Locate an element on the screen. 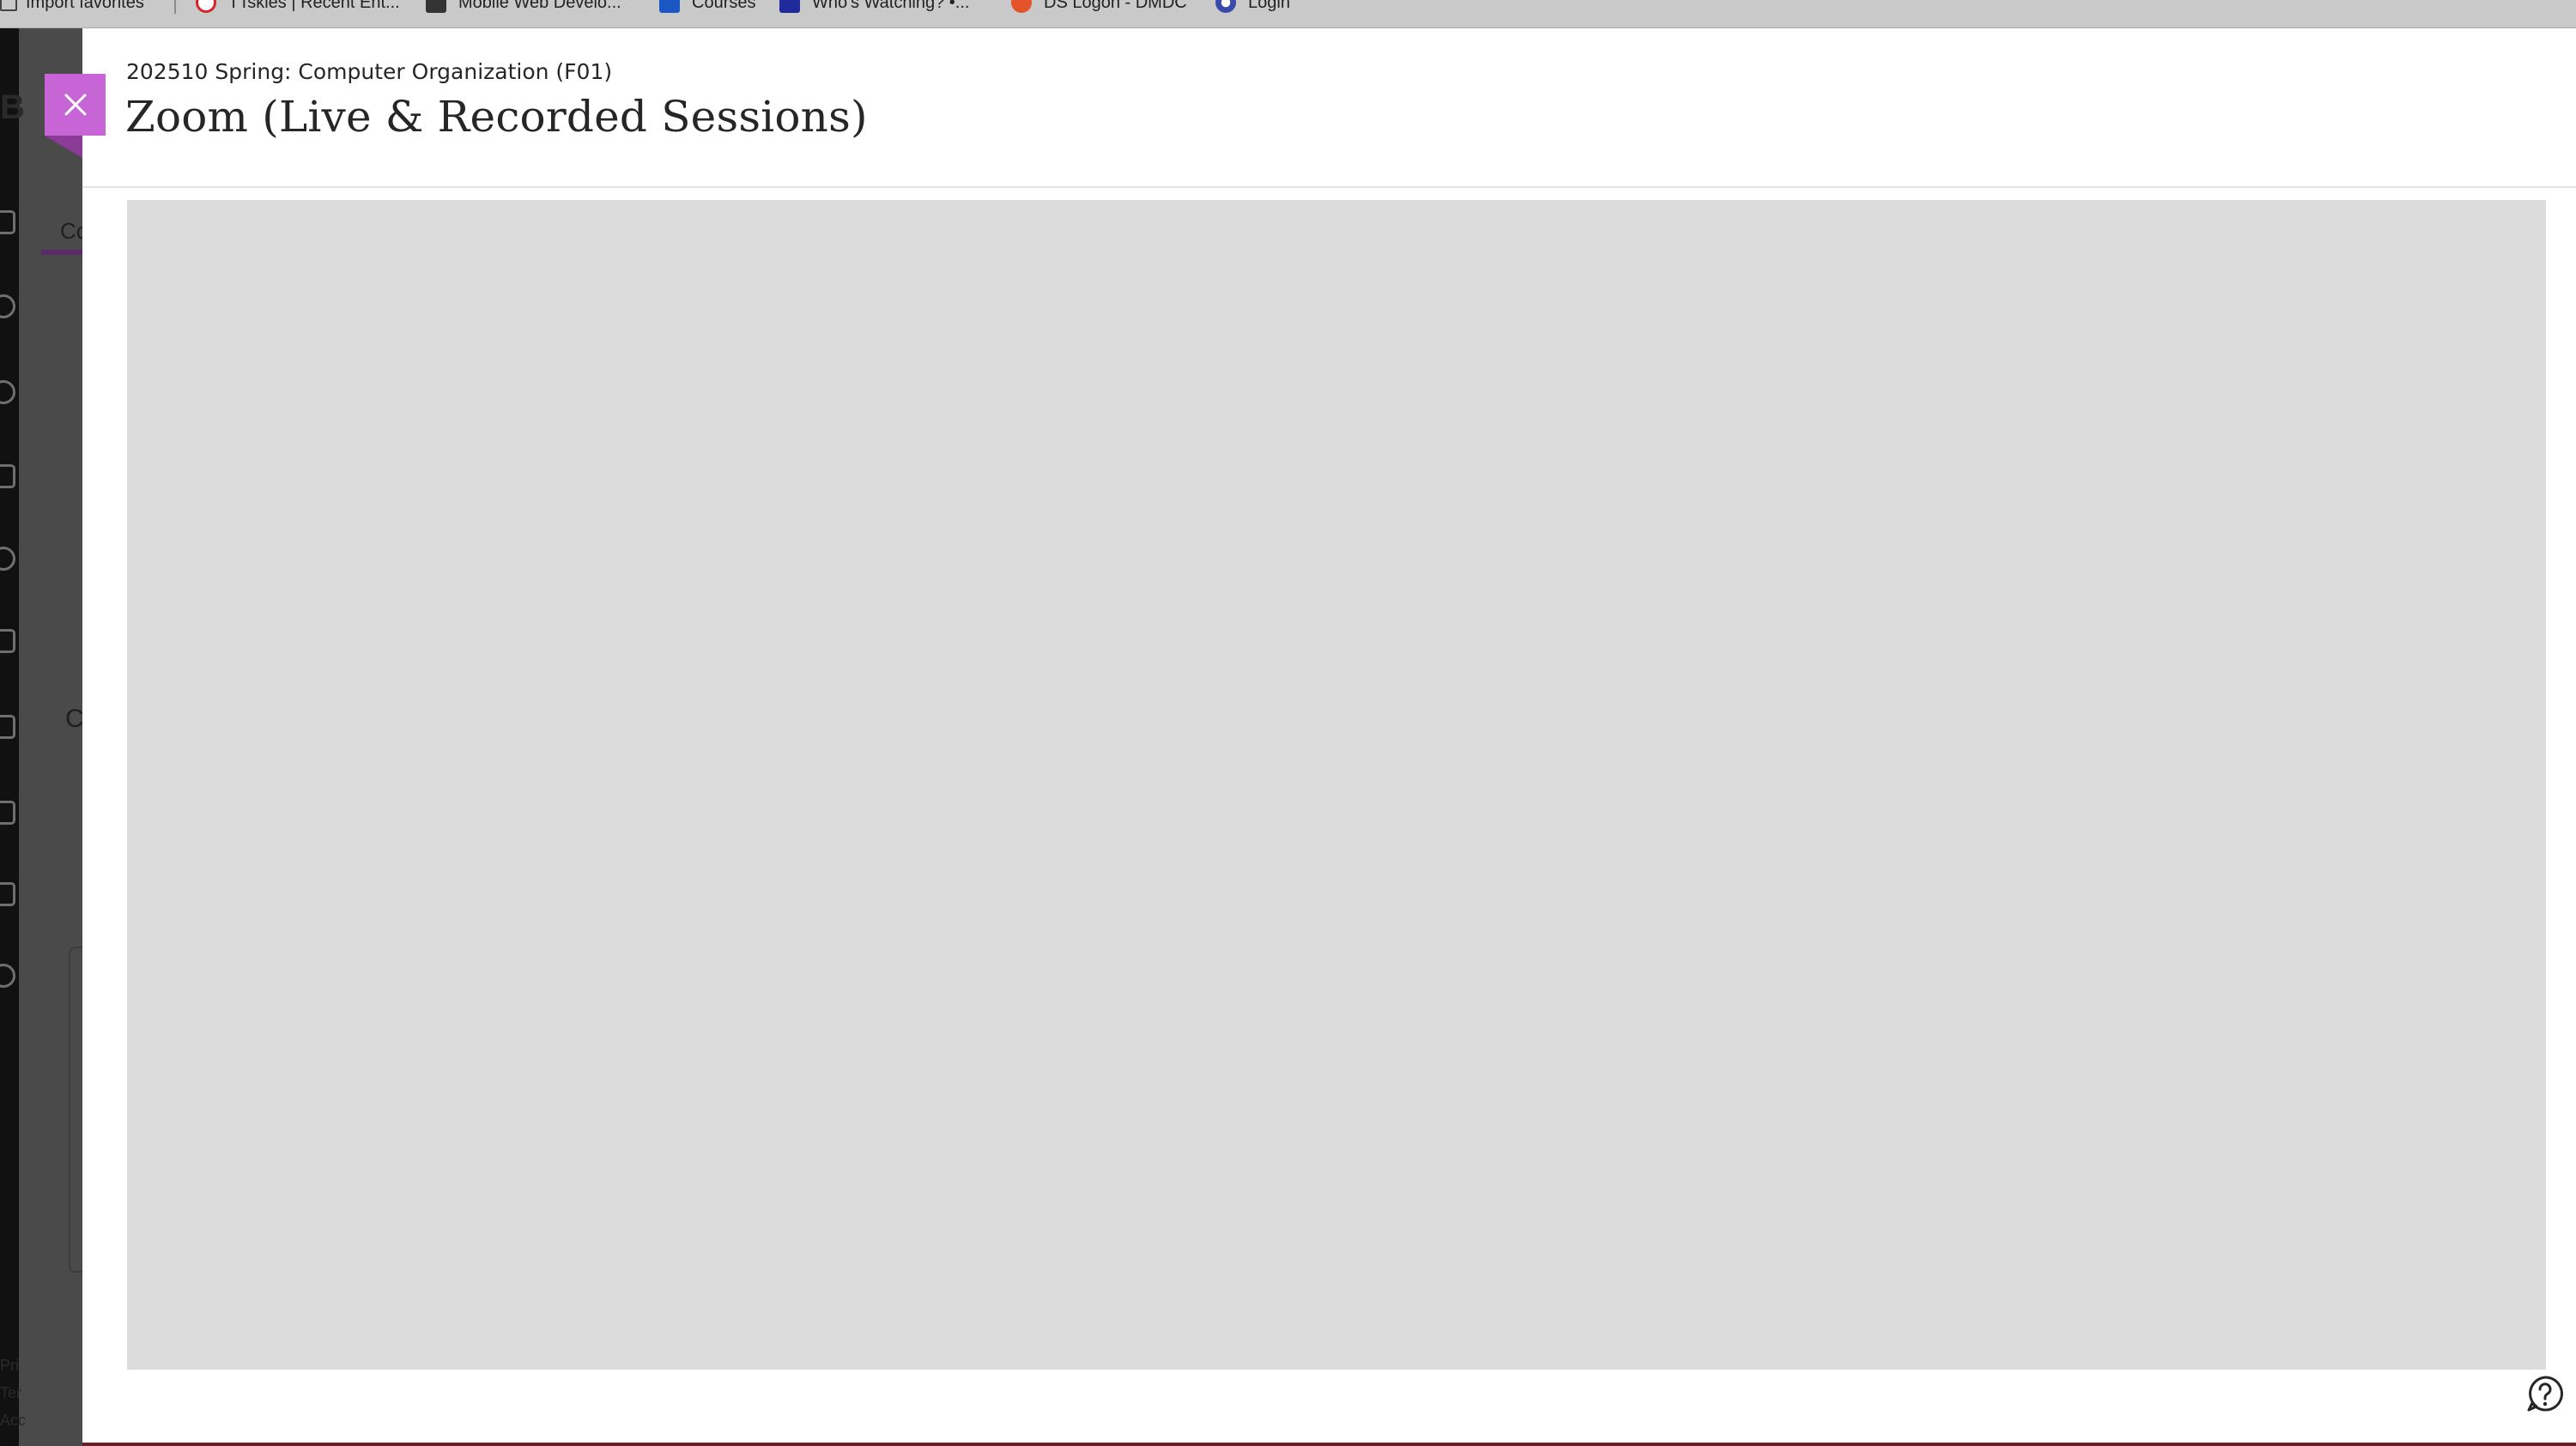  signout-icon is located at coordinates (7, 976).